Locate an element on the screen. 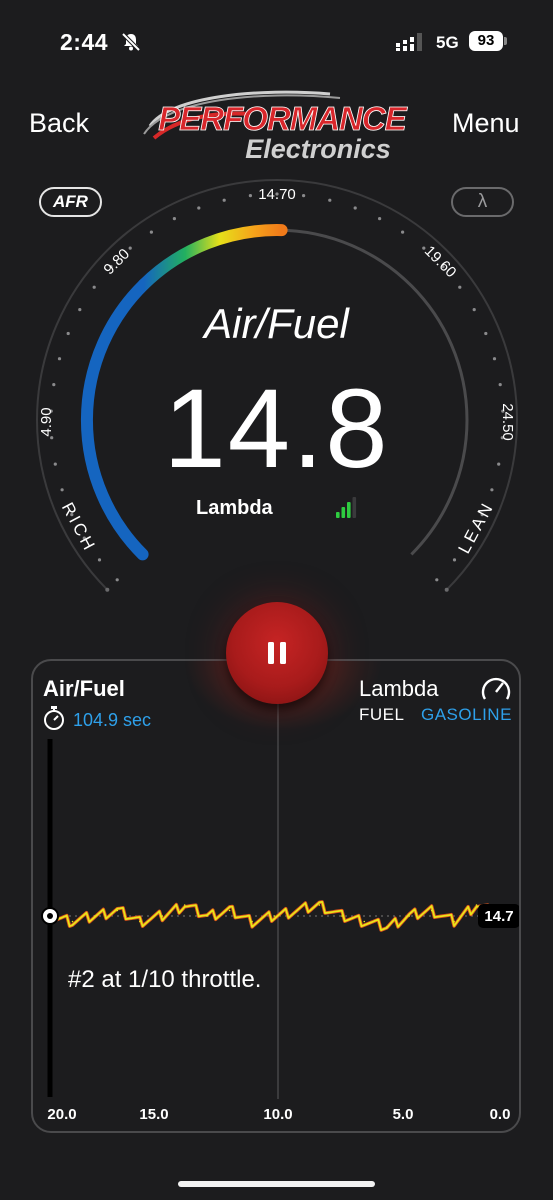 The height and width of the screenshot is (1200, 553). current-value-label: 14.7 is located at coordinates (498, 916).